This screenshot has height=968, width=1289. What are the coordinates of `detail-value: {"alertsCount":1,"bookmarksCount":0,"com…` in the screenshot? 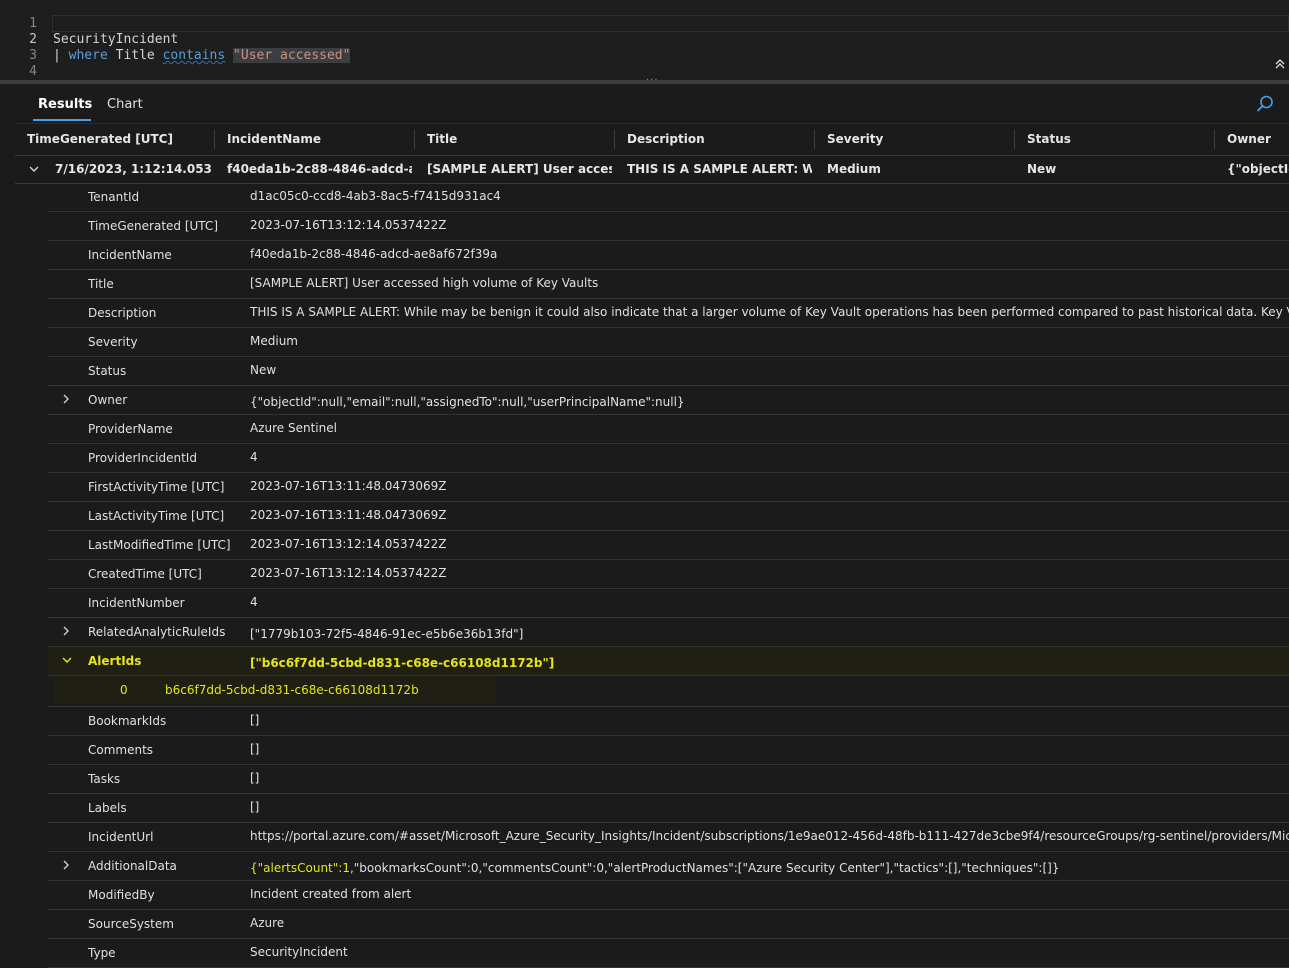 It's located at (769, 866).